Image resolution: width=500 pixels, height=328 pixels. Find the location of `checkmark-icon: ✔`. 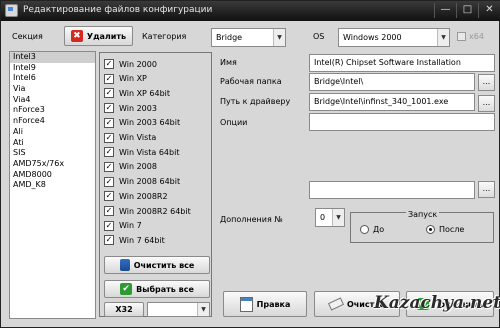

checkmark-icon: ✔ is located at coordinates (126, 289).